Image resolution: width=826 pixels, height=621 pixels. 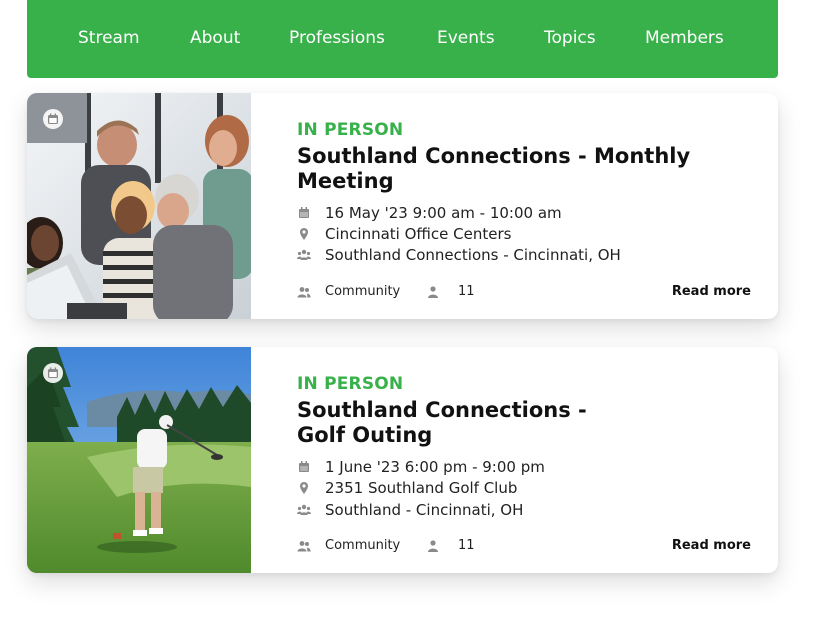 What do you see at coordinates (421, 488) in the screenshot?
I see `event-location: 2351 Southland Golf Club` at bounding box center [421, 488].